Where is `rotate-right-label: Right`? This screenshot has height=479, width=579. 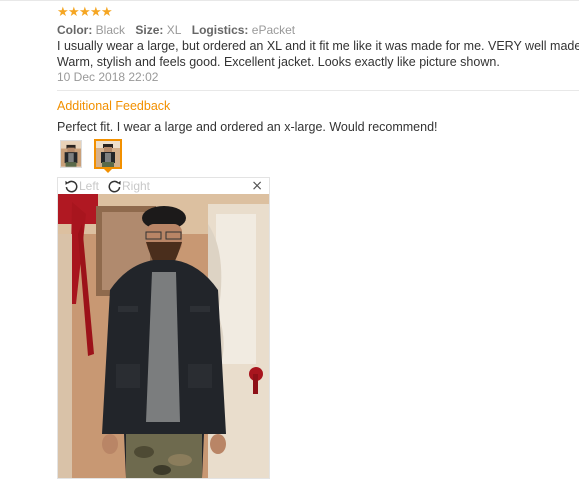 rotate-right-label: Right is located at coordinates (136, 186).